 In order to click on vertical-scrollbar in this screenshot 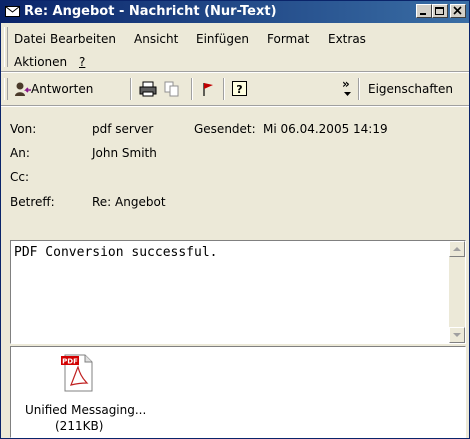, I will do `click(457, 292)`.